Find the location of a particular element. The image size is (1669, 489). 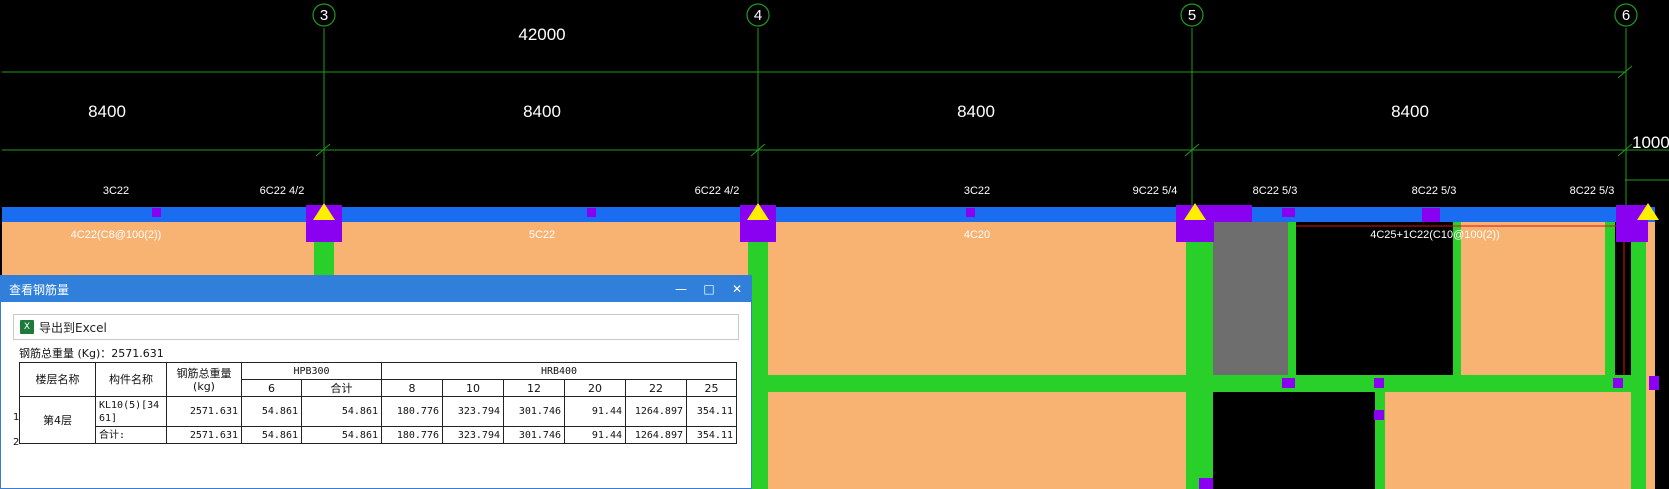

rebar-label: 9C22 5/4 is located at coordinates (1155, 191).